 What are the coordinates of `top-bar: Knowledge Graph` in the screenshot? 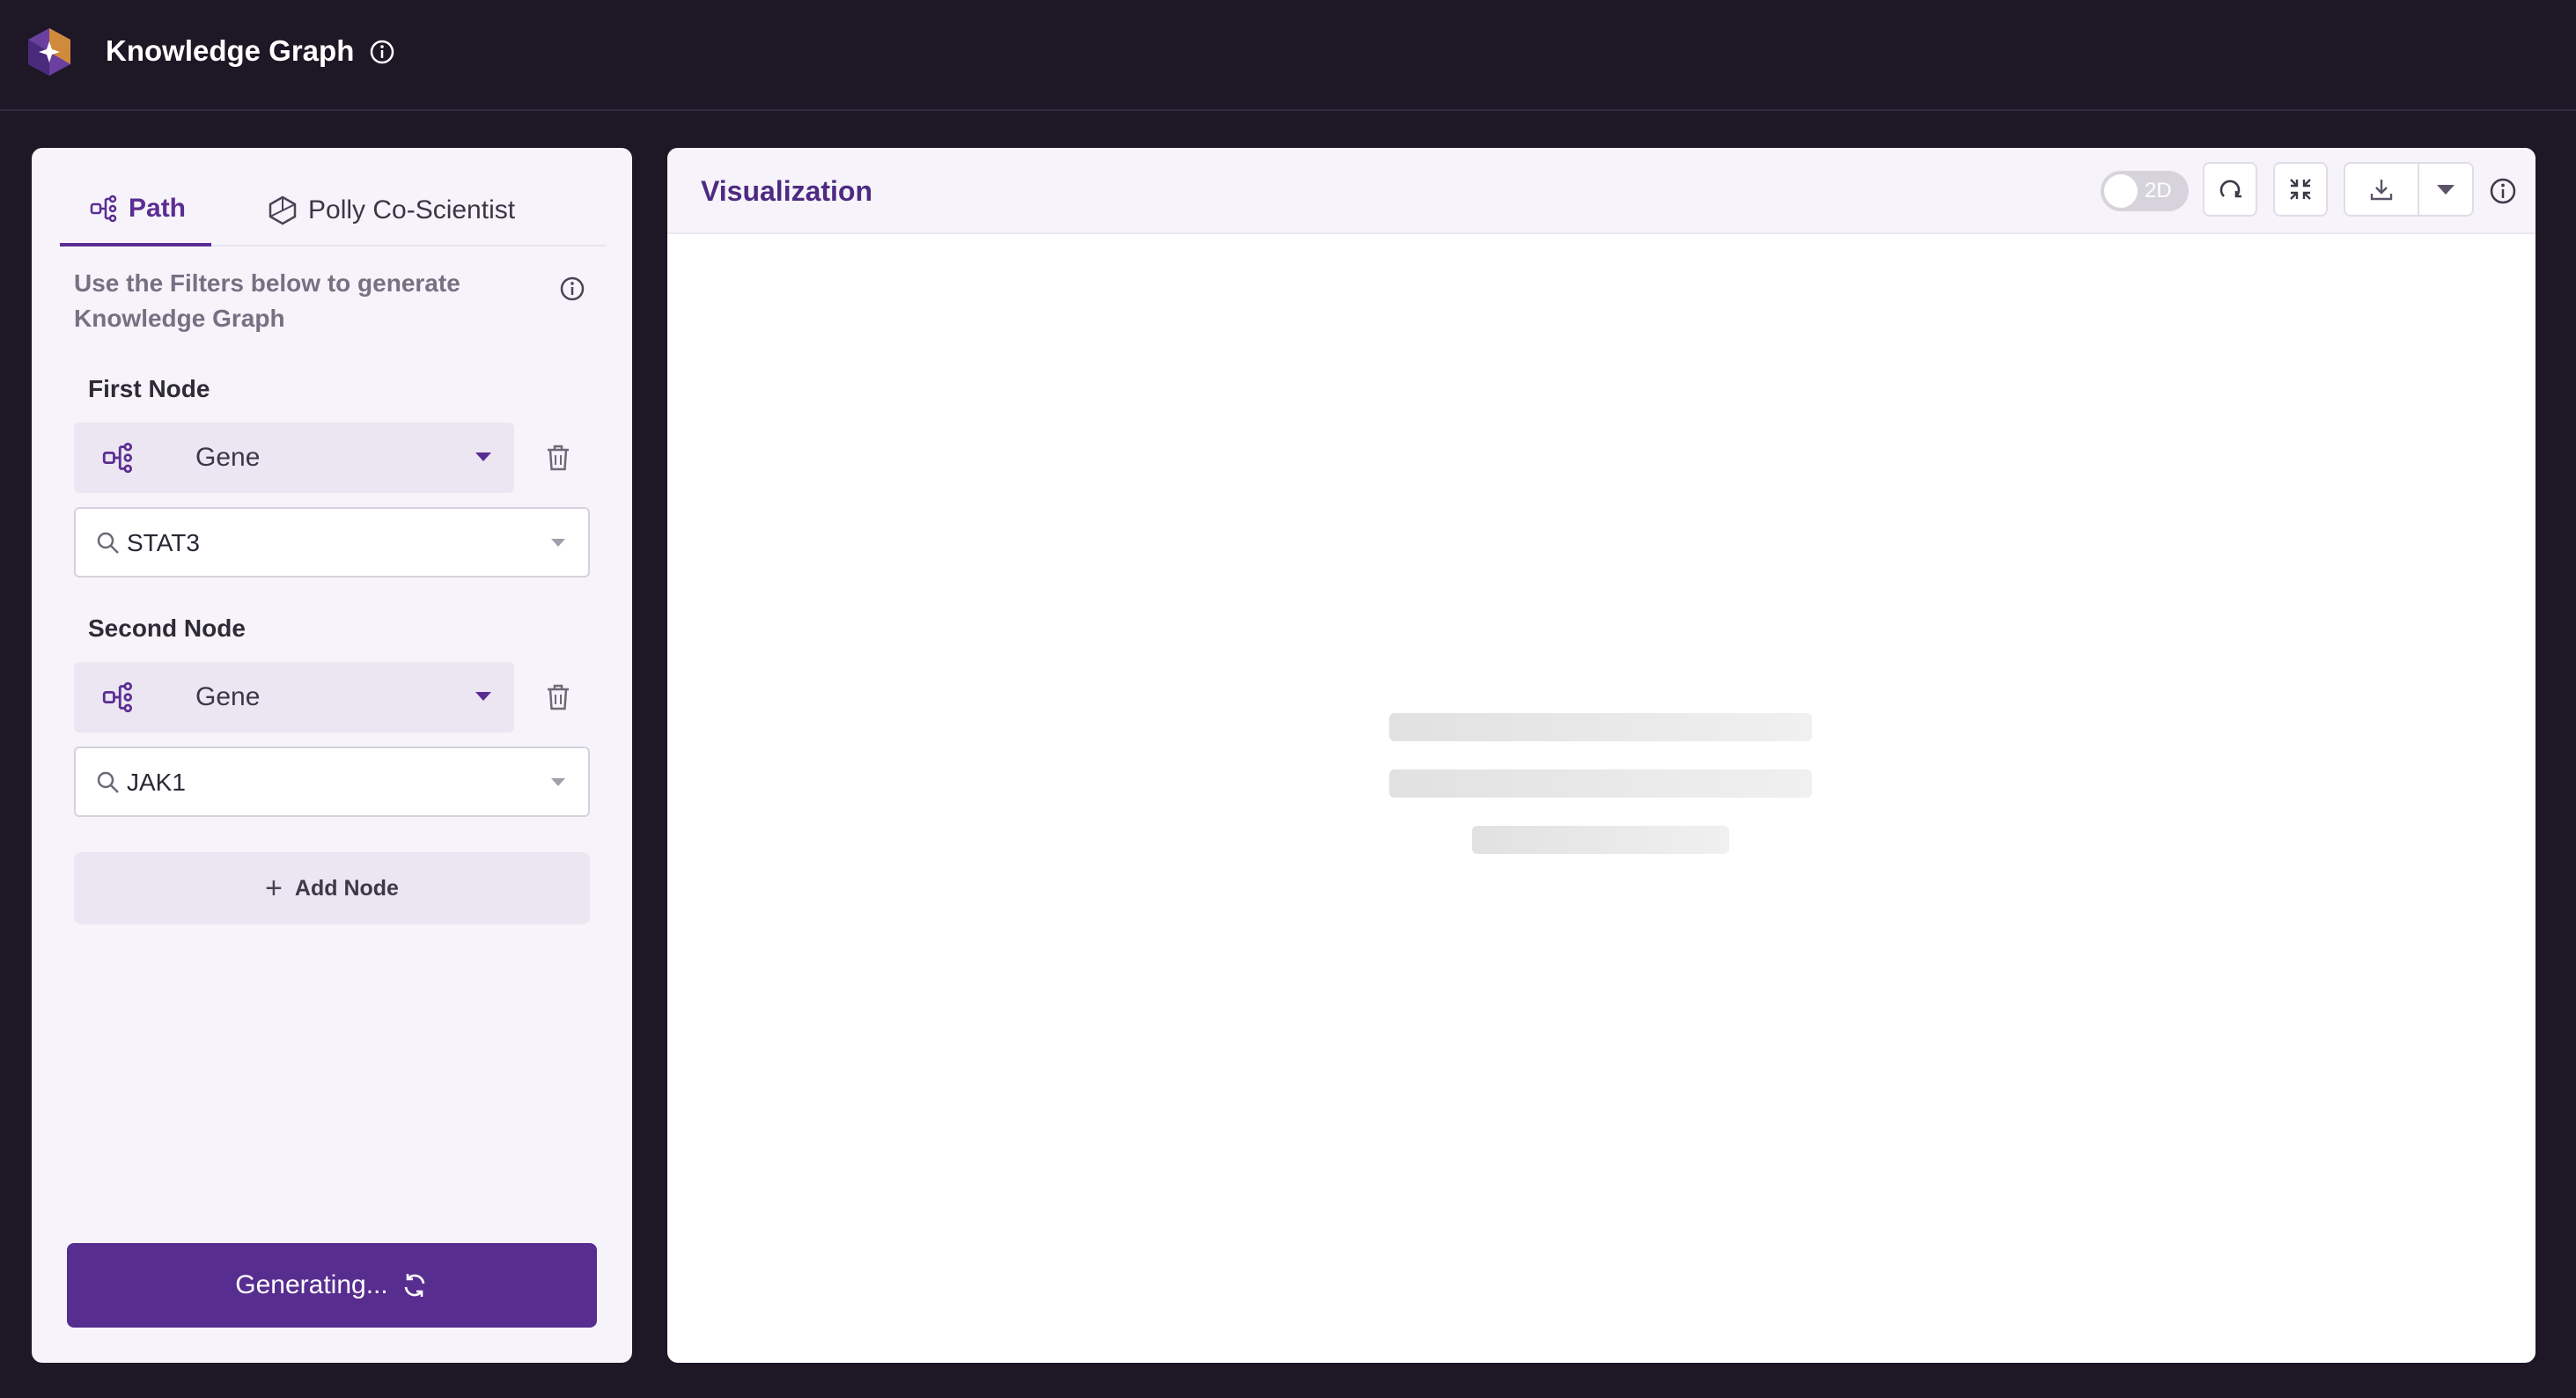 It's located at (1288, 55).